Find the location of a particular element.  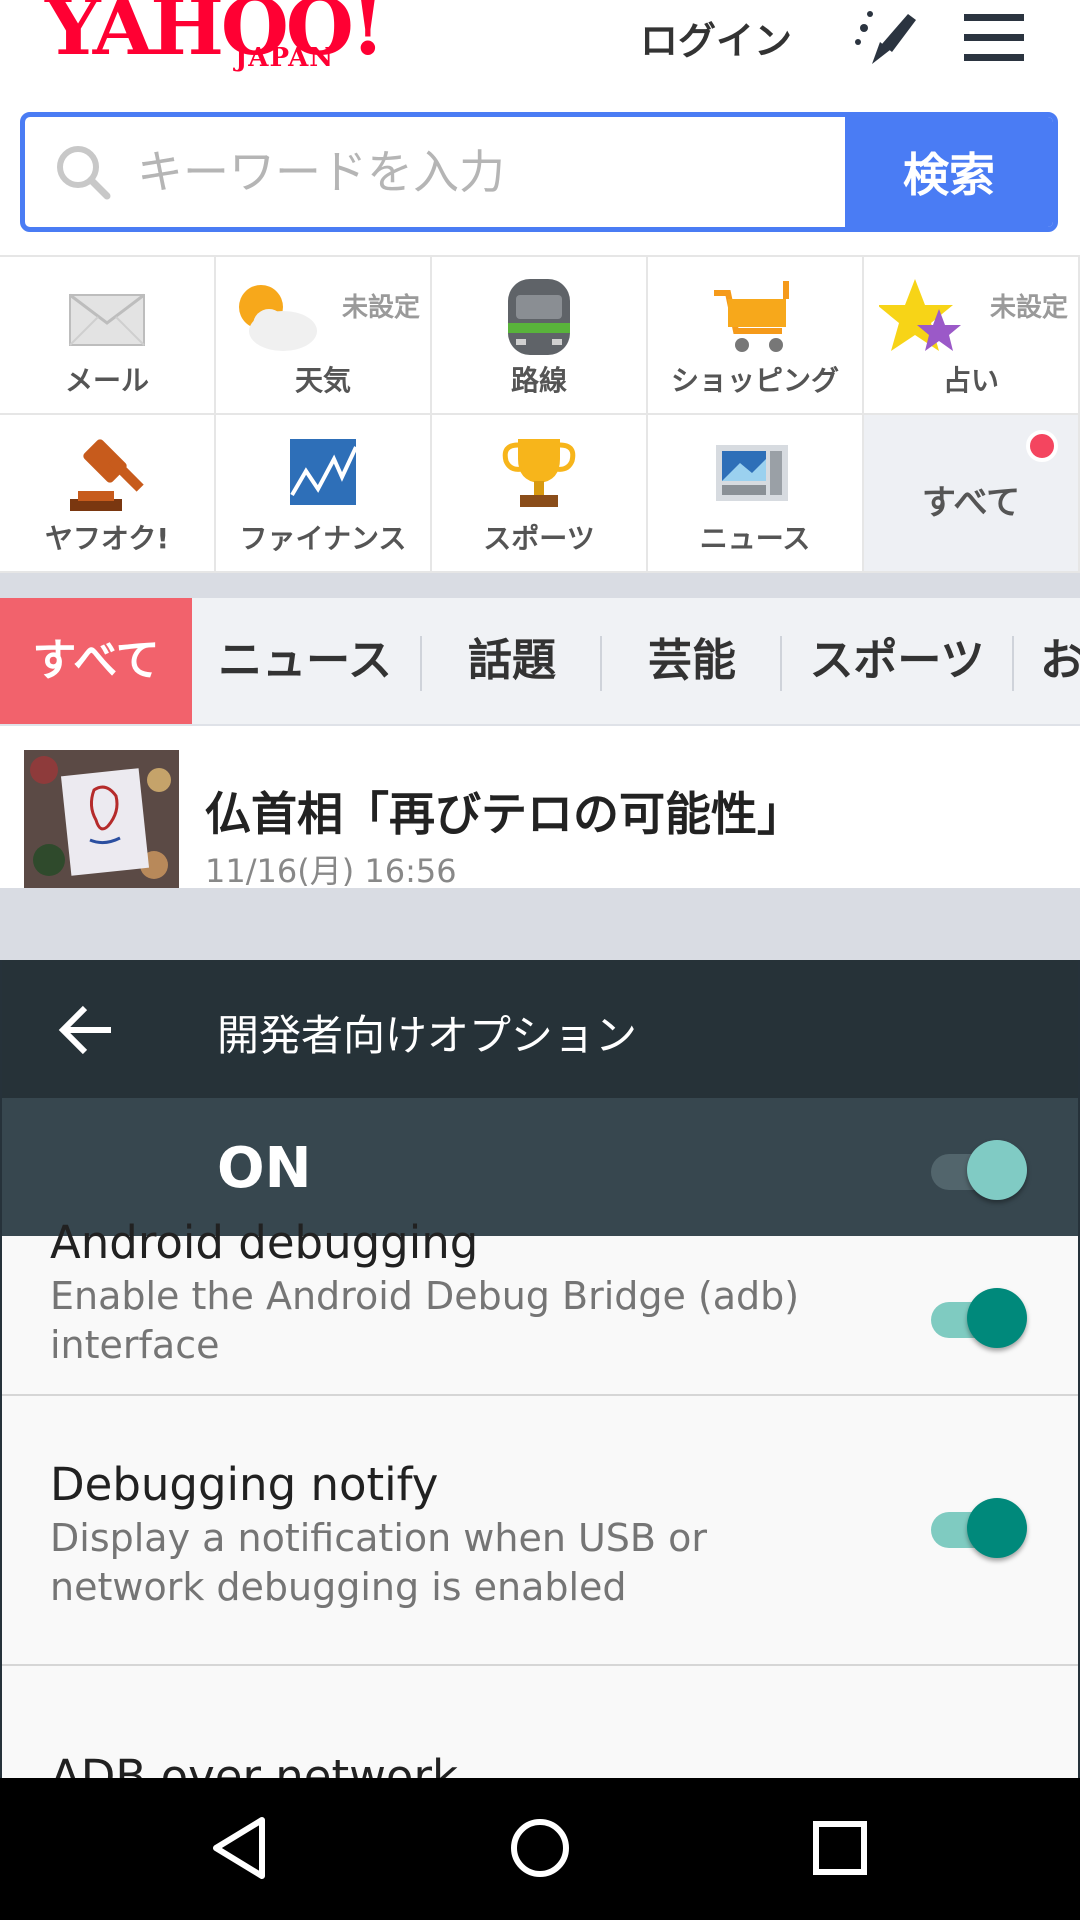

service-all: すべて is located at coordinates (972, 494).